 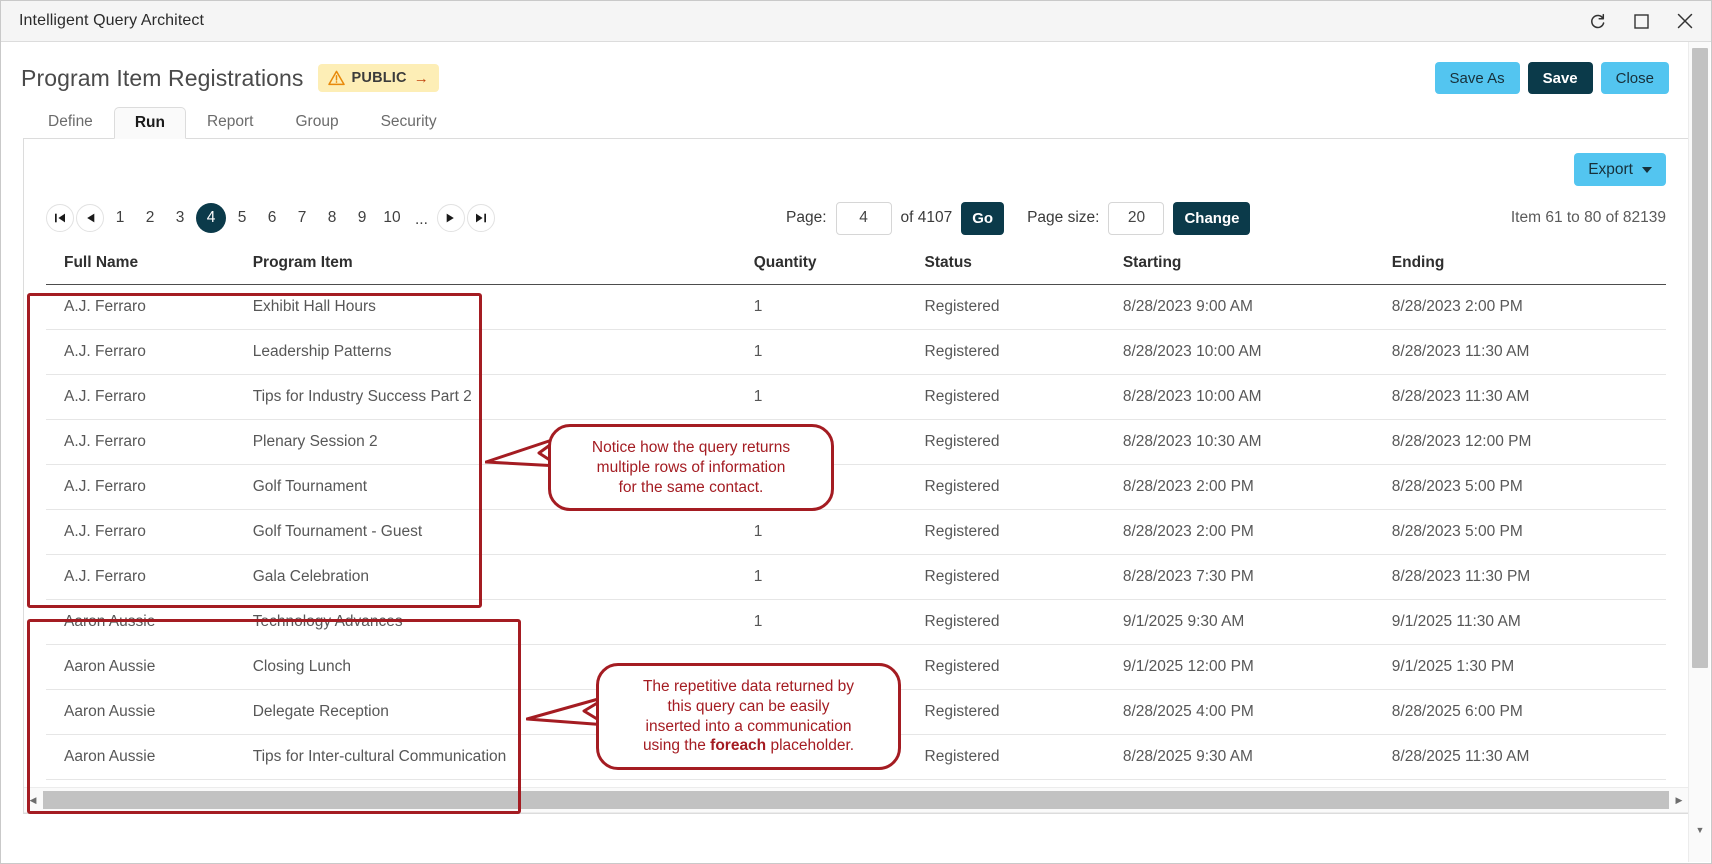 I want to click on save-button: Save, so click(x=1560, y=78).